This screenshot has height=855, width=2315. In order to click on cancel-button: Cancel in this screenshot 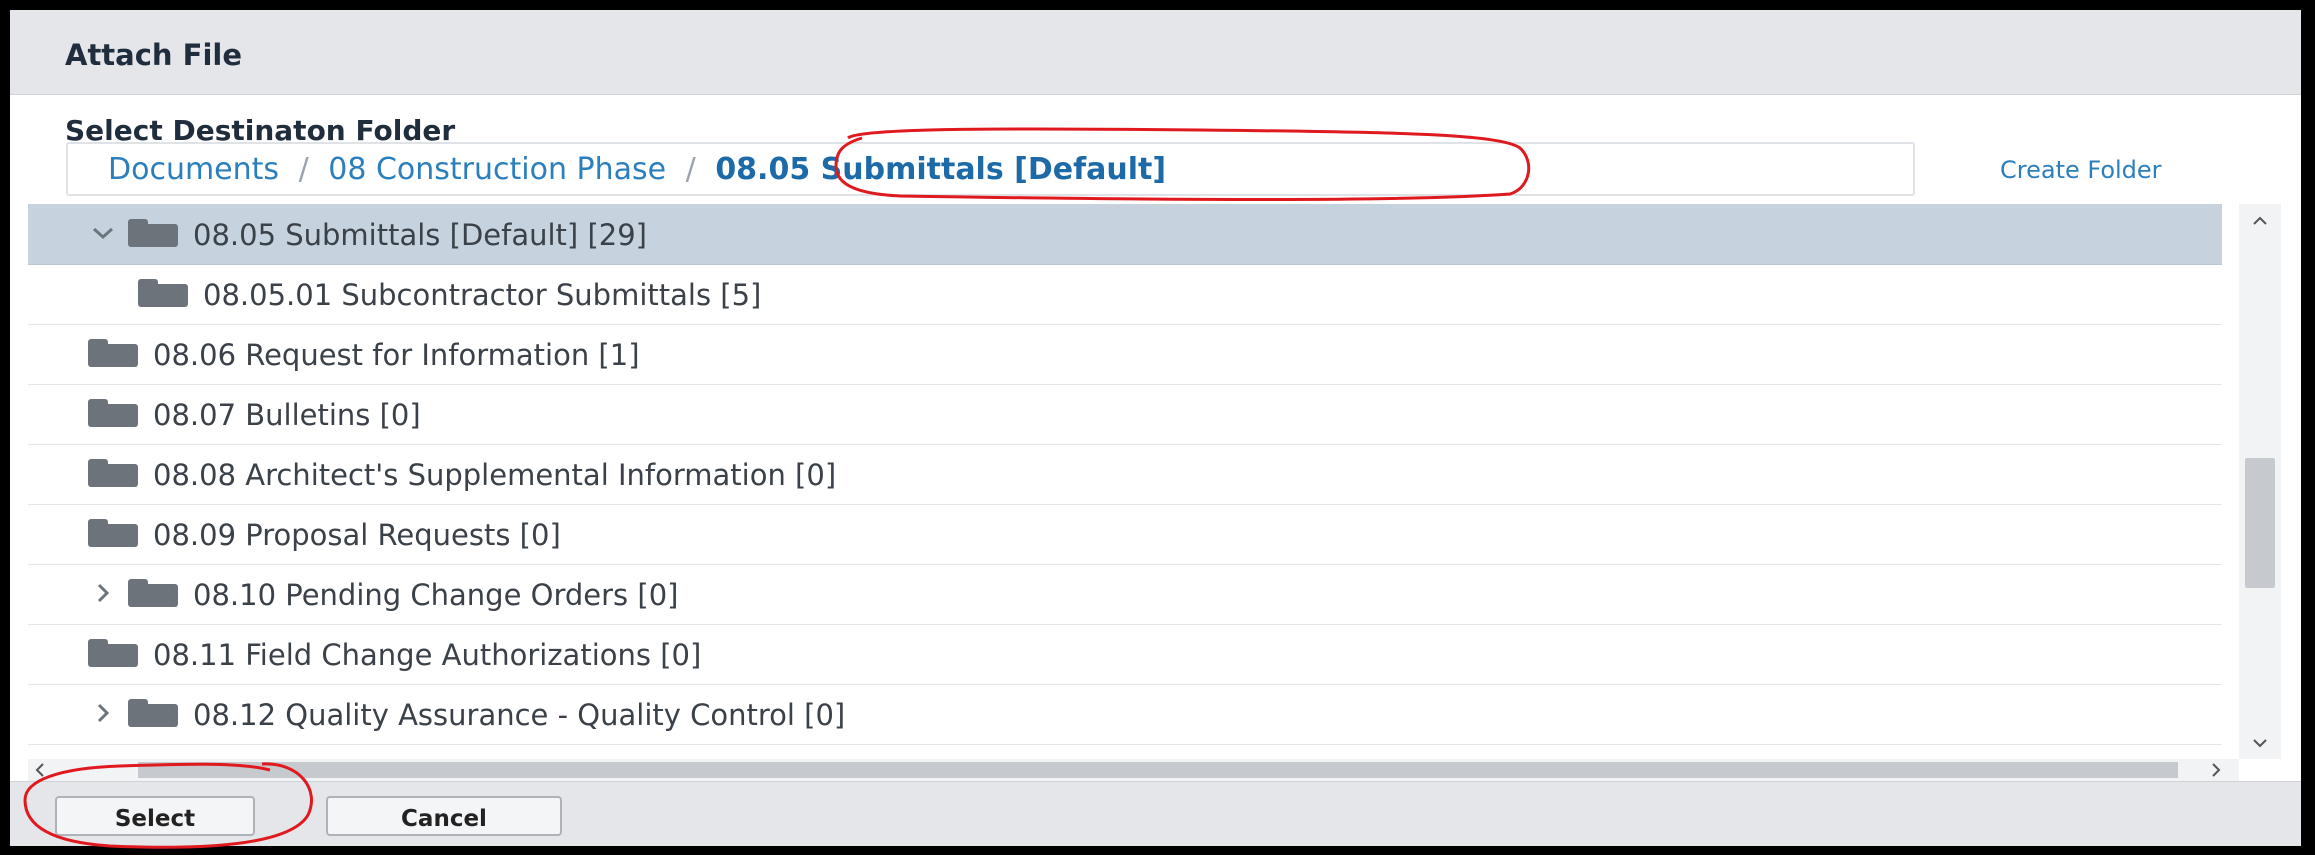, I will do `click(444, 816)`.